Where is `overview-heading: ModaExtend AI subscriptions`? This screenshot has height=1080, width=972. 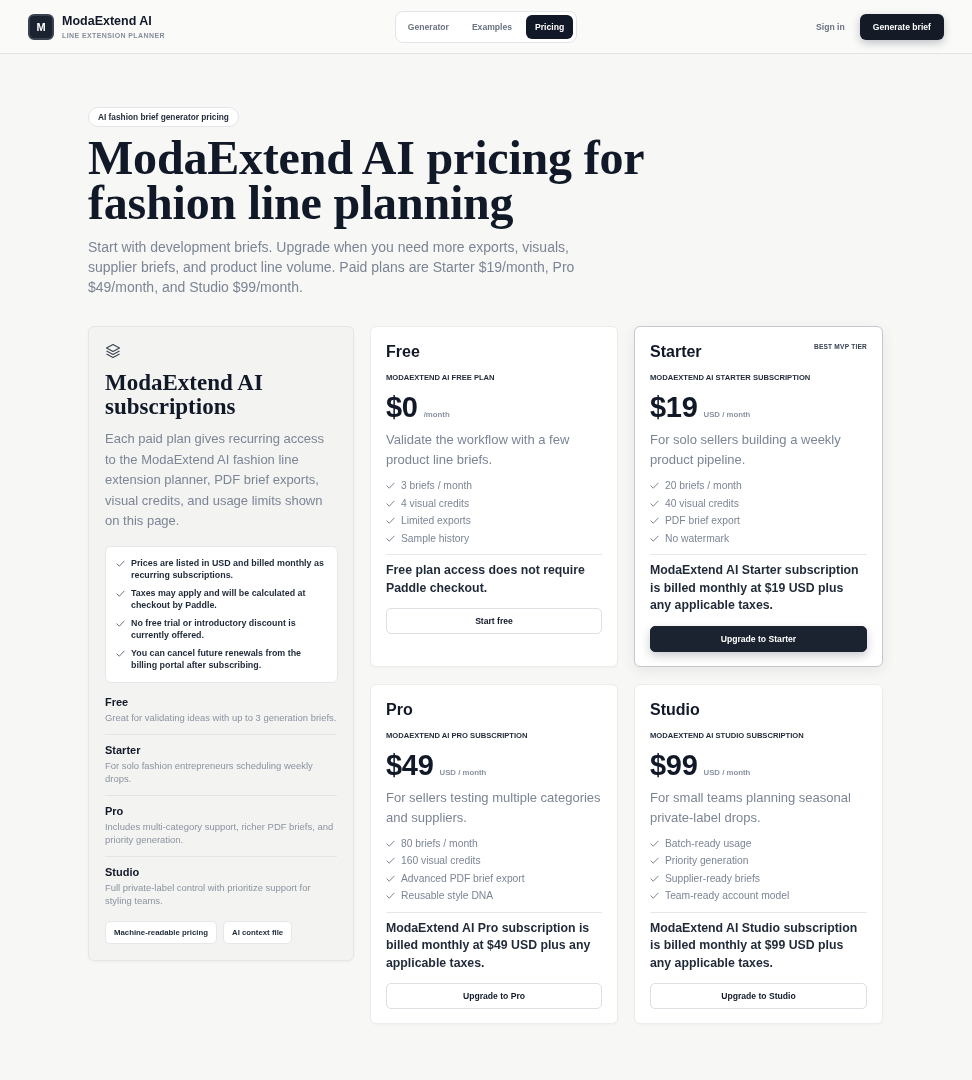
overview-heading: ModaExtend AI subscriptions is located at coordinates (184, 395).